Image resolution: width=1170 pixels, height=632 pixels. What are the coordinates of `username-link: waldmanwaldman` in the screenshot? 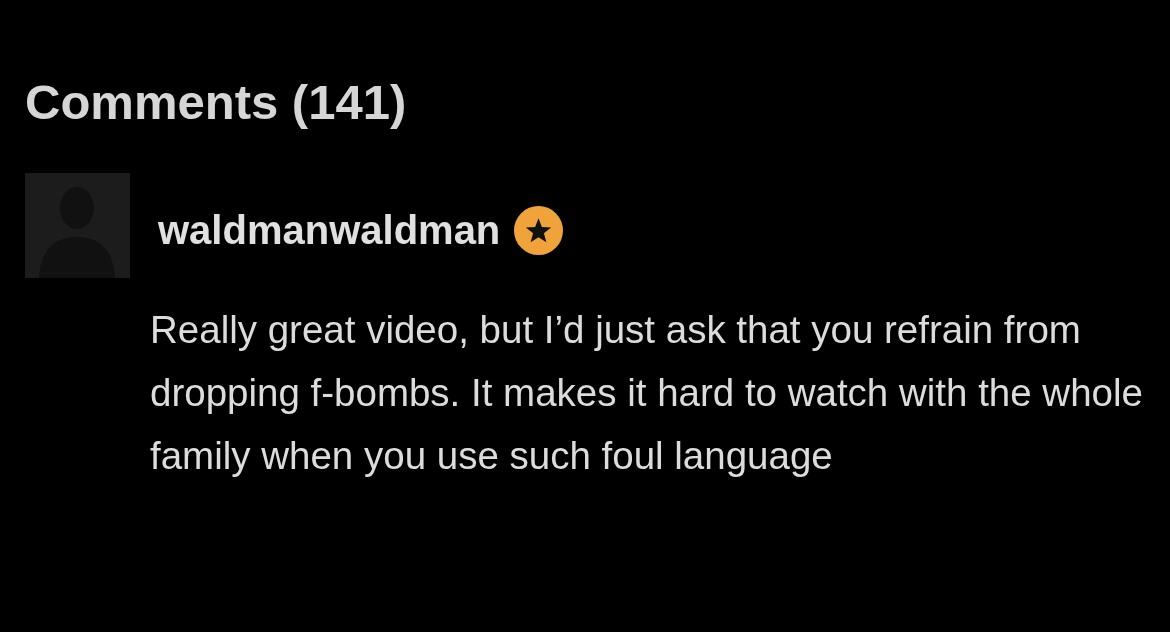 It's located at (329, 230).